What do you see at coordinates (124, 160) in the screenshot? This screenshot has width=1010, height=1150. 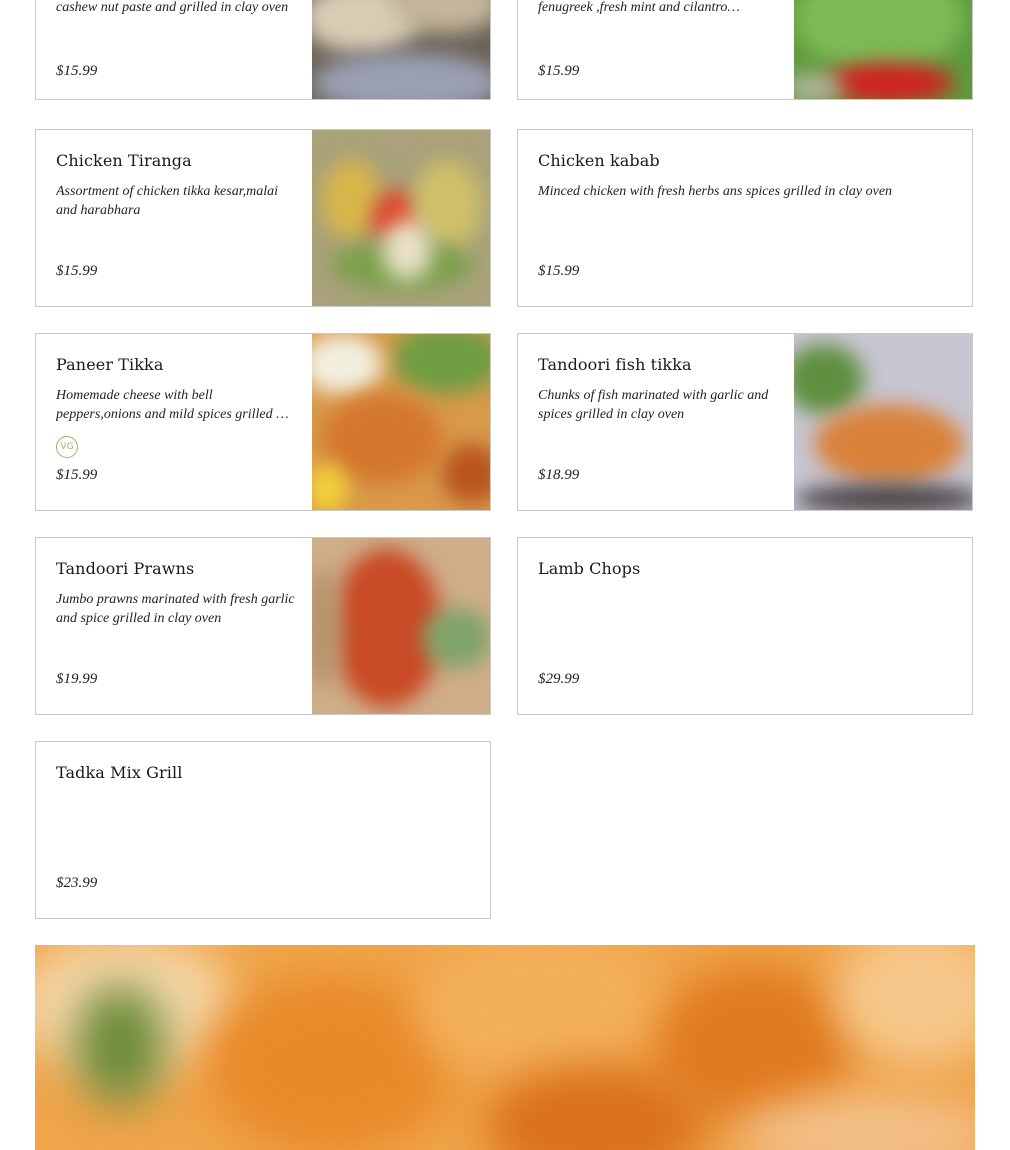 I see `menu-item-name: Chicken Tiranga` at bounding box center [124, 160].